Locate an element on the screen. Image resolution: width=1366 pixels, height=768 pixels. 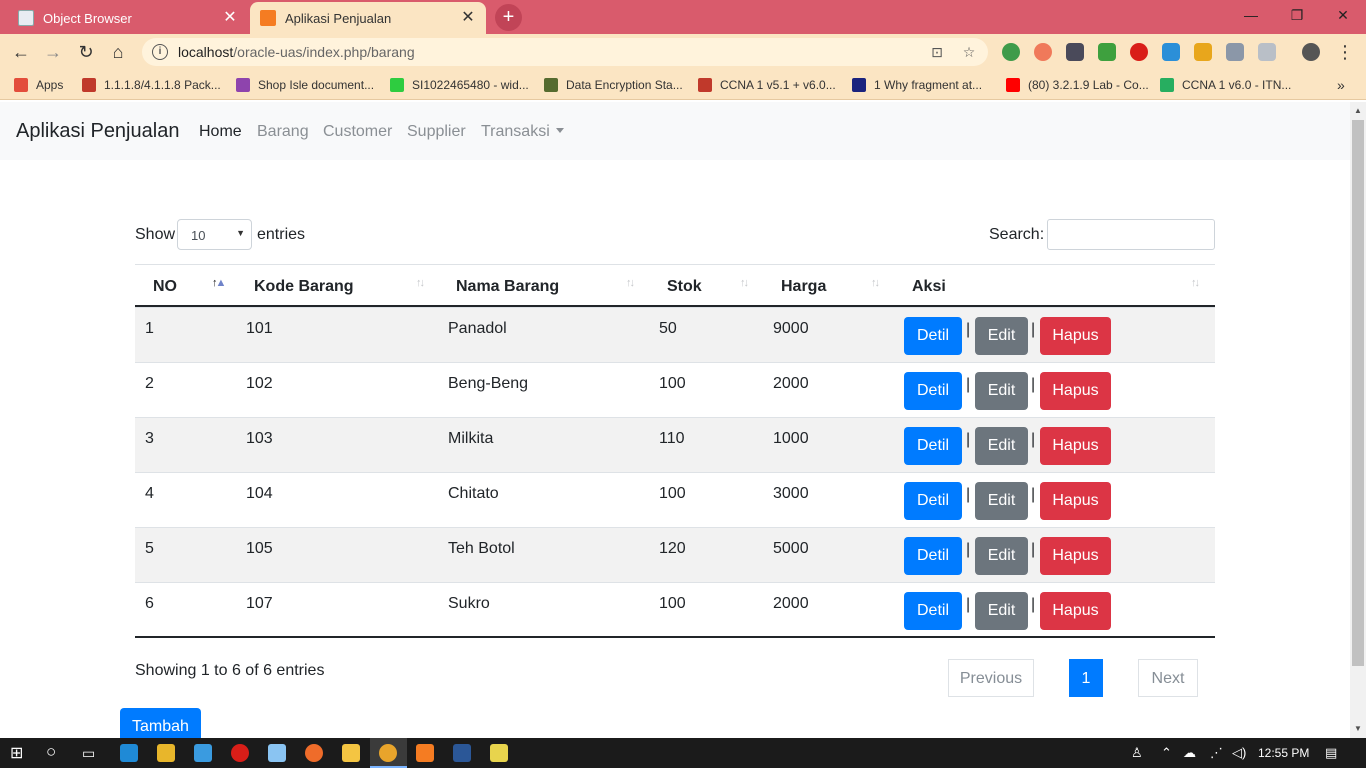
pagination-previous: Previous is located at coordinates (991, 678).